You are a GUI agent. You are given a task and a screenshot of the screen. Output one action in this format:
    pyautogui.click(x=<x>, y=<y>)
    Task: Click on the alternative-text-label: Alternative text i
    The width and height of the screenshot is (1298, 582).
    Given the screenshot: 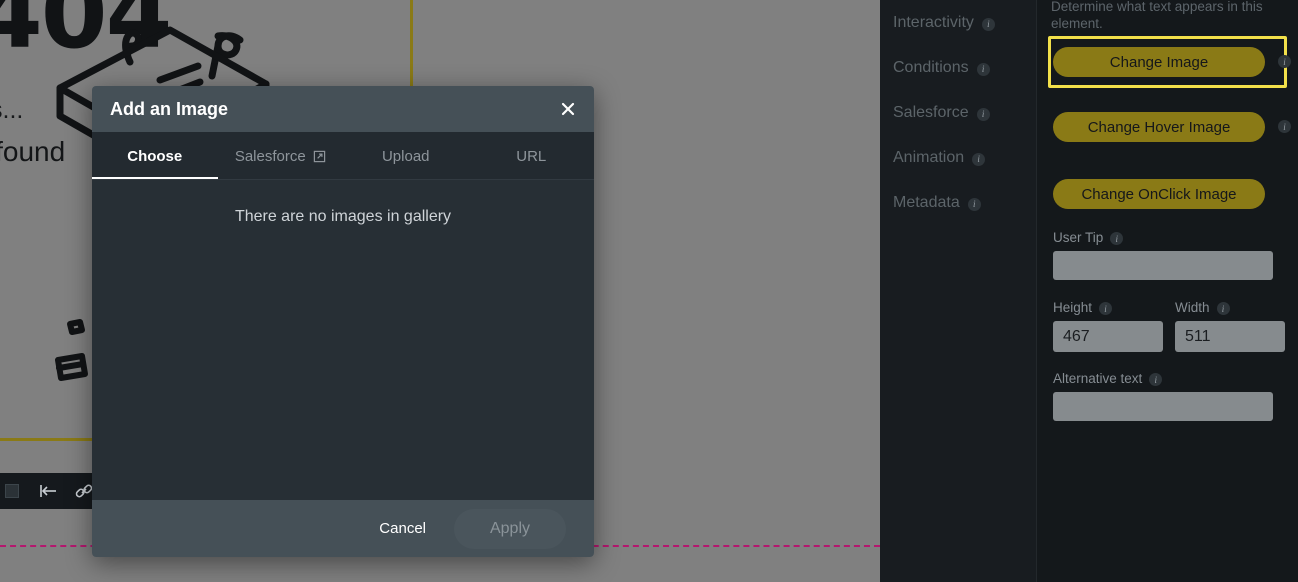 What is the action you would take?
    pyautogui.click(x=1108, y=378)
    